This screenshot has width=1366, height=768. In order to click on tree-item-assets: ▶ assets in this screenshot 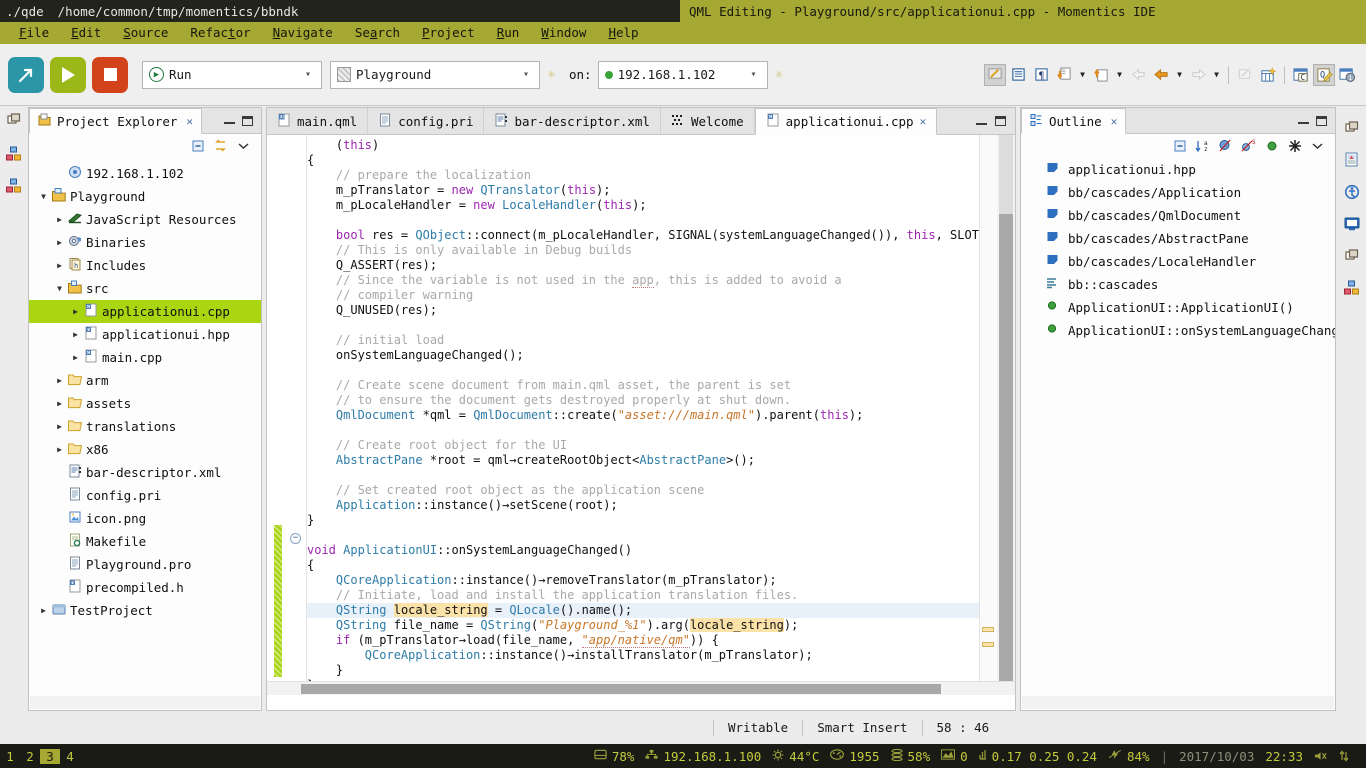, I will do `click(145, 403)`.